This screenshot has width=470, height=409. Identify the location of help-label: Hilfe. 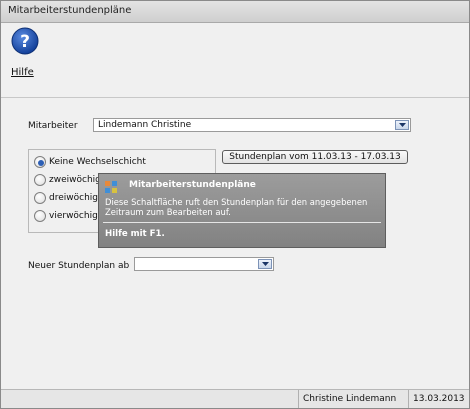
(22, 72).